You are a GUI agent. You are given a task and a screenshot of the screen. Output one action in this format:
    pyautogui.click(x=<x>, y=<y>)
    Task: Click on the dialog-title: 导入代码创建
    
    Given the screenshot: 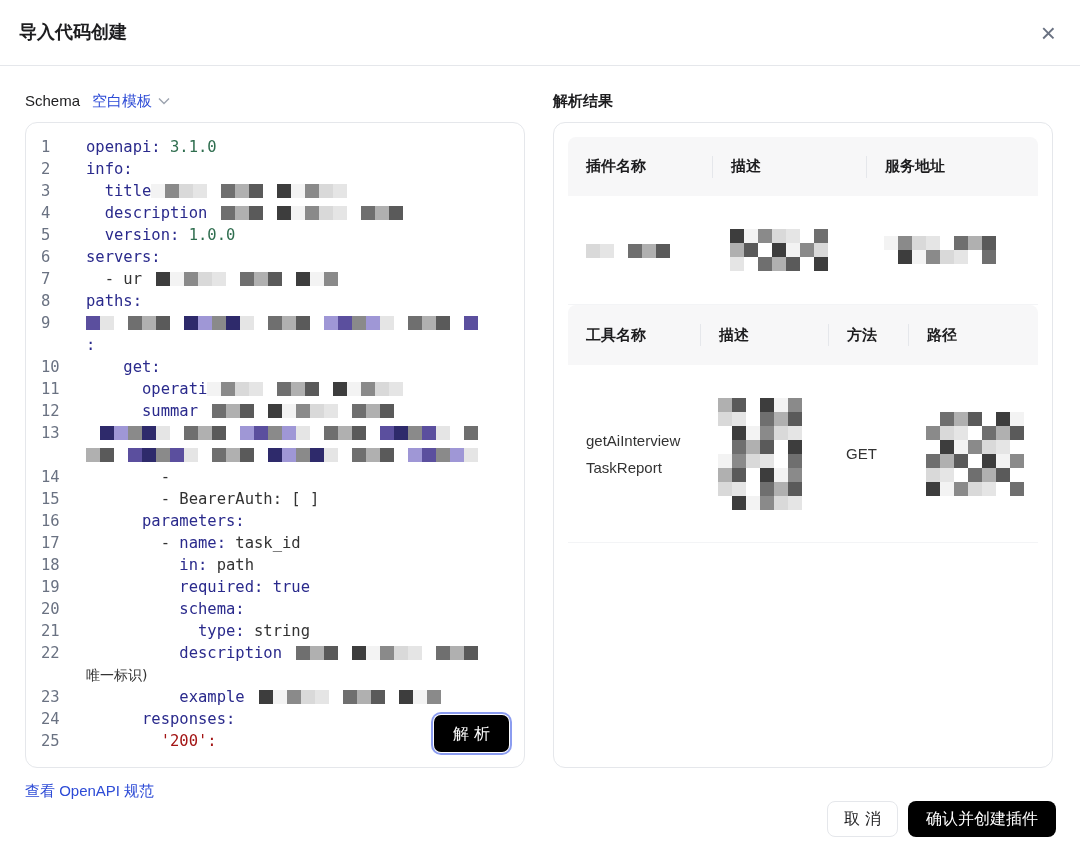 What is the action you would take?
    pyautogui.click(x=73, y=32)
    